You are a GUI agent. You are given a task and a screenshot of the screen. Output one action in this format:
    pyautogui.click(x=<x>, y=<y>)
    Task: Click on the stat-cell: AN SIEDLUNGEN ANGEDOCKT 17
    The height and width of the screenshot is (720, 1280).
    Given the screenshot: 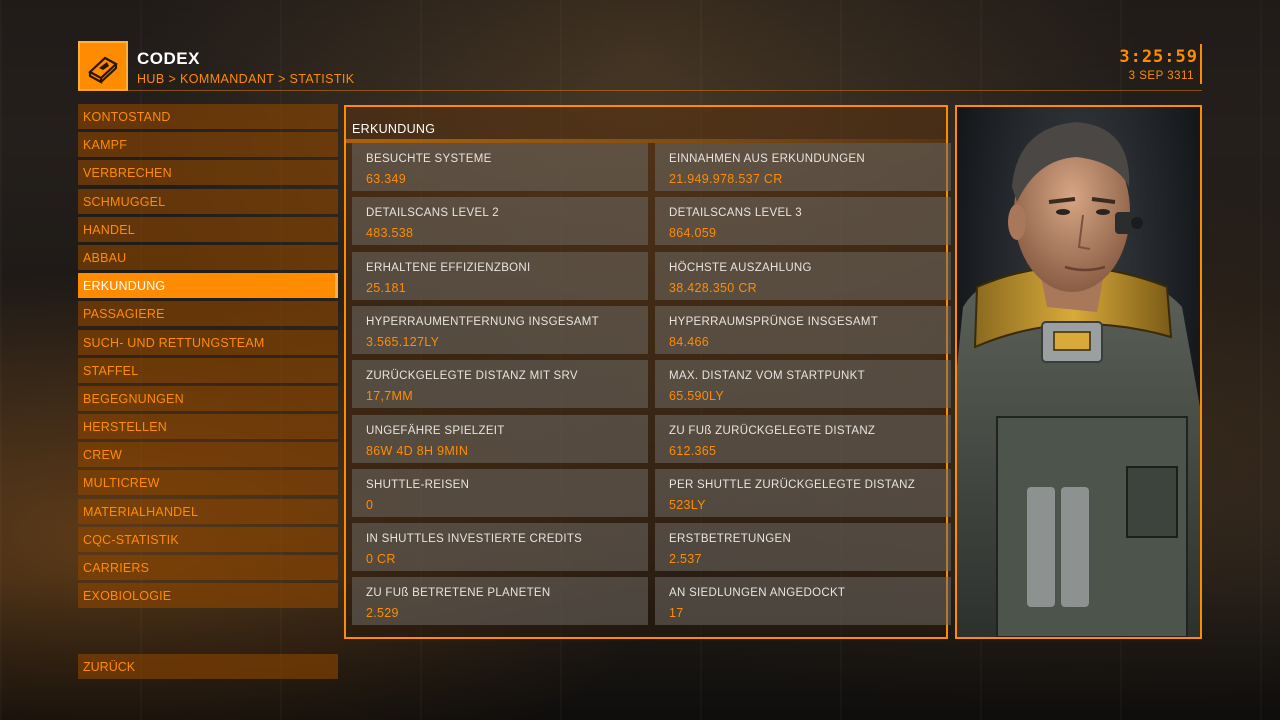 What is the action you would take?
    pyautogui.click(x=803, y=601)
    